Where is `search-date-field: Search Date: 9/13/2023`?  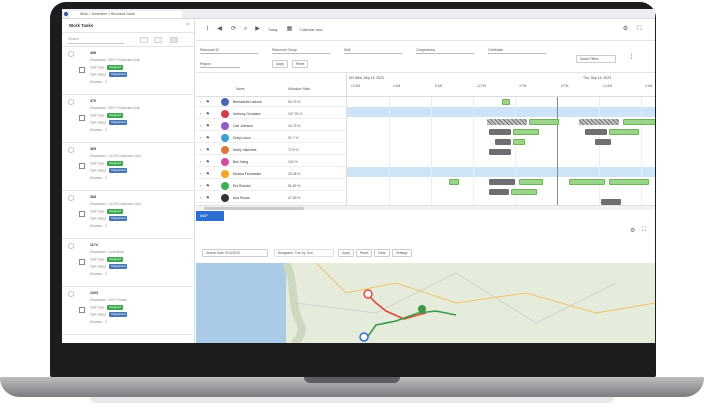 search-date-field: Search Date: 9/13/2023 is located at coordinates (235, 253).